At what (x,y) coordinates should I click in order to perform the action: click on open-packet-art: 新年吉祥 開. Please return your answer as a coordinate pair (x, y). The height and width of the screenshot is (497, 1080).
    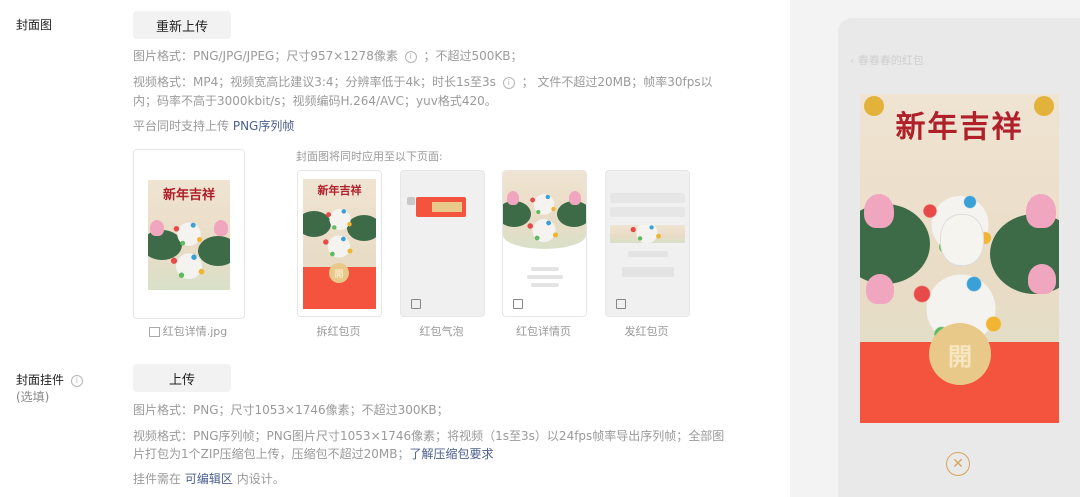
    Looking at the image, I should click on (339, 244).